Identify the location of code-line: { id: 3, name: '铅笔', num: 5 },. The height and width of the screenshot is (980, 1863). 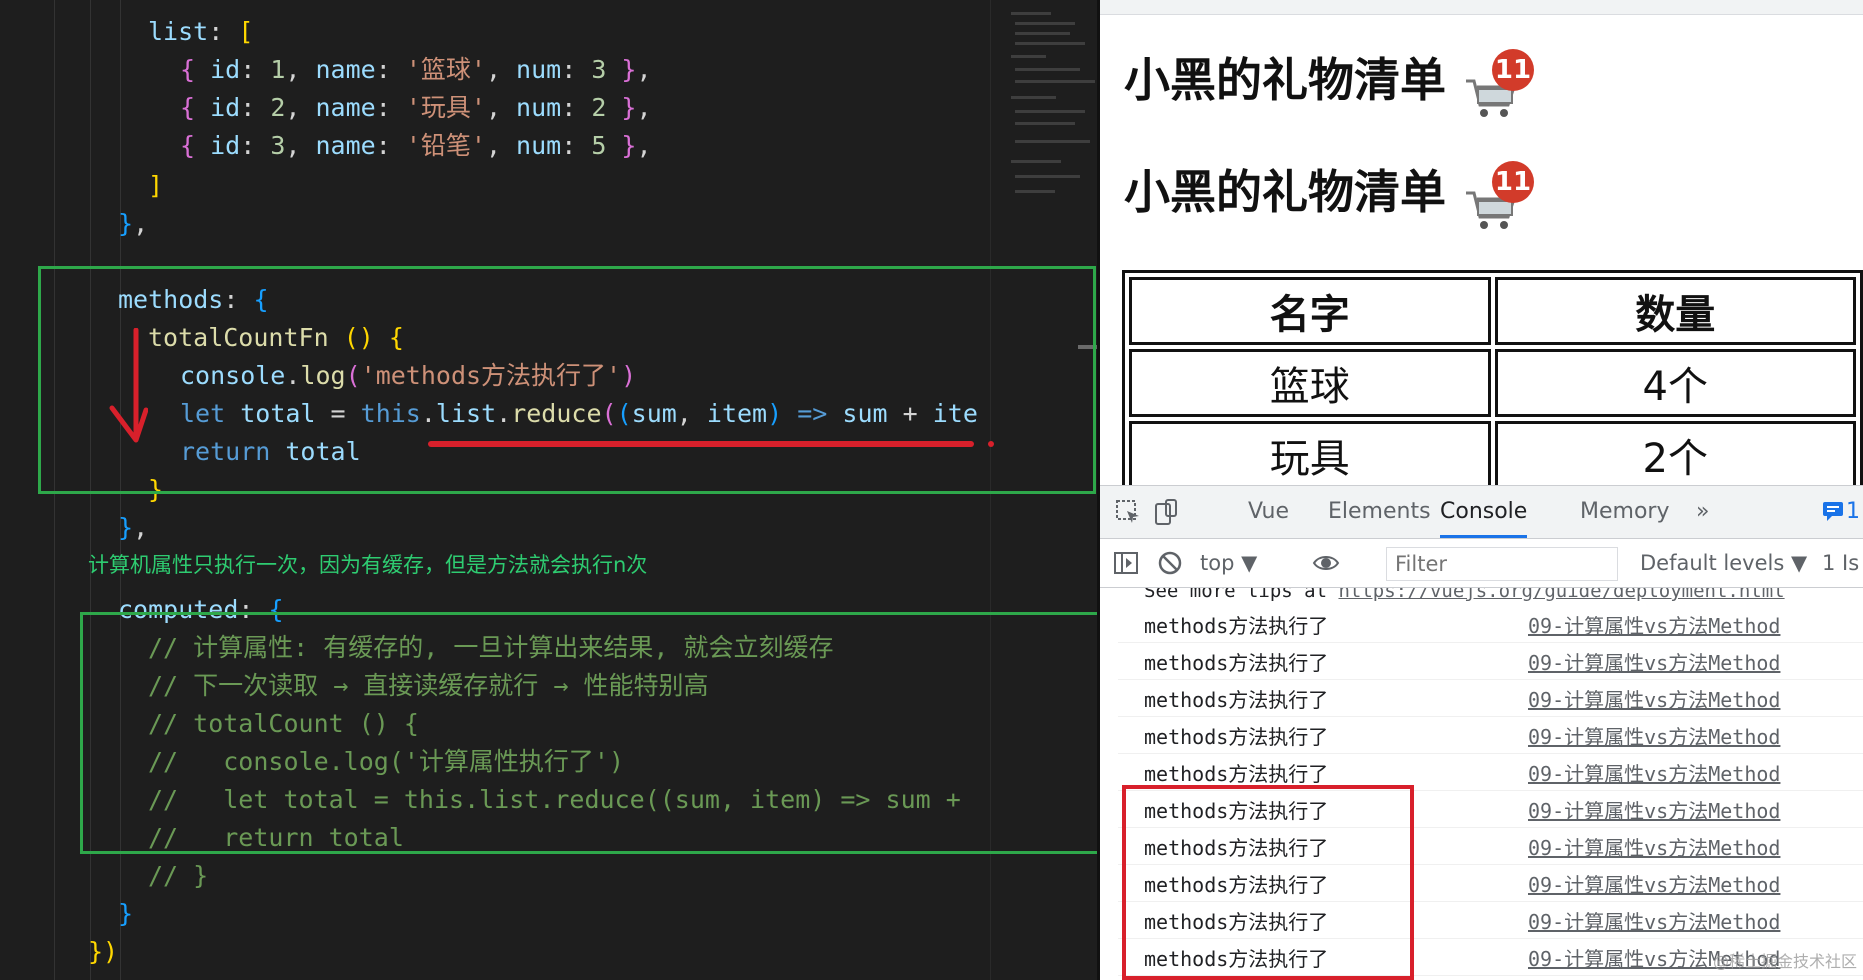
(416, 146).